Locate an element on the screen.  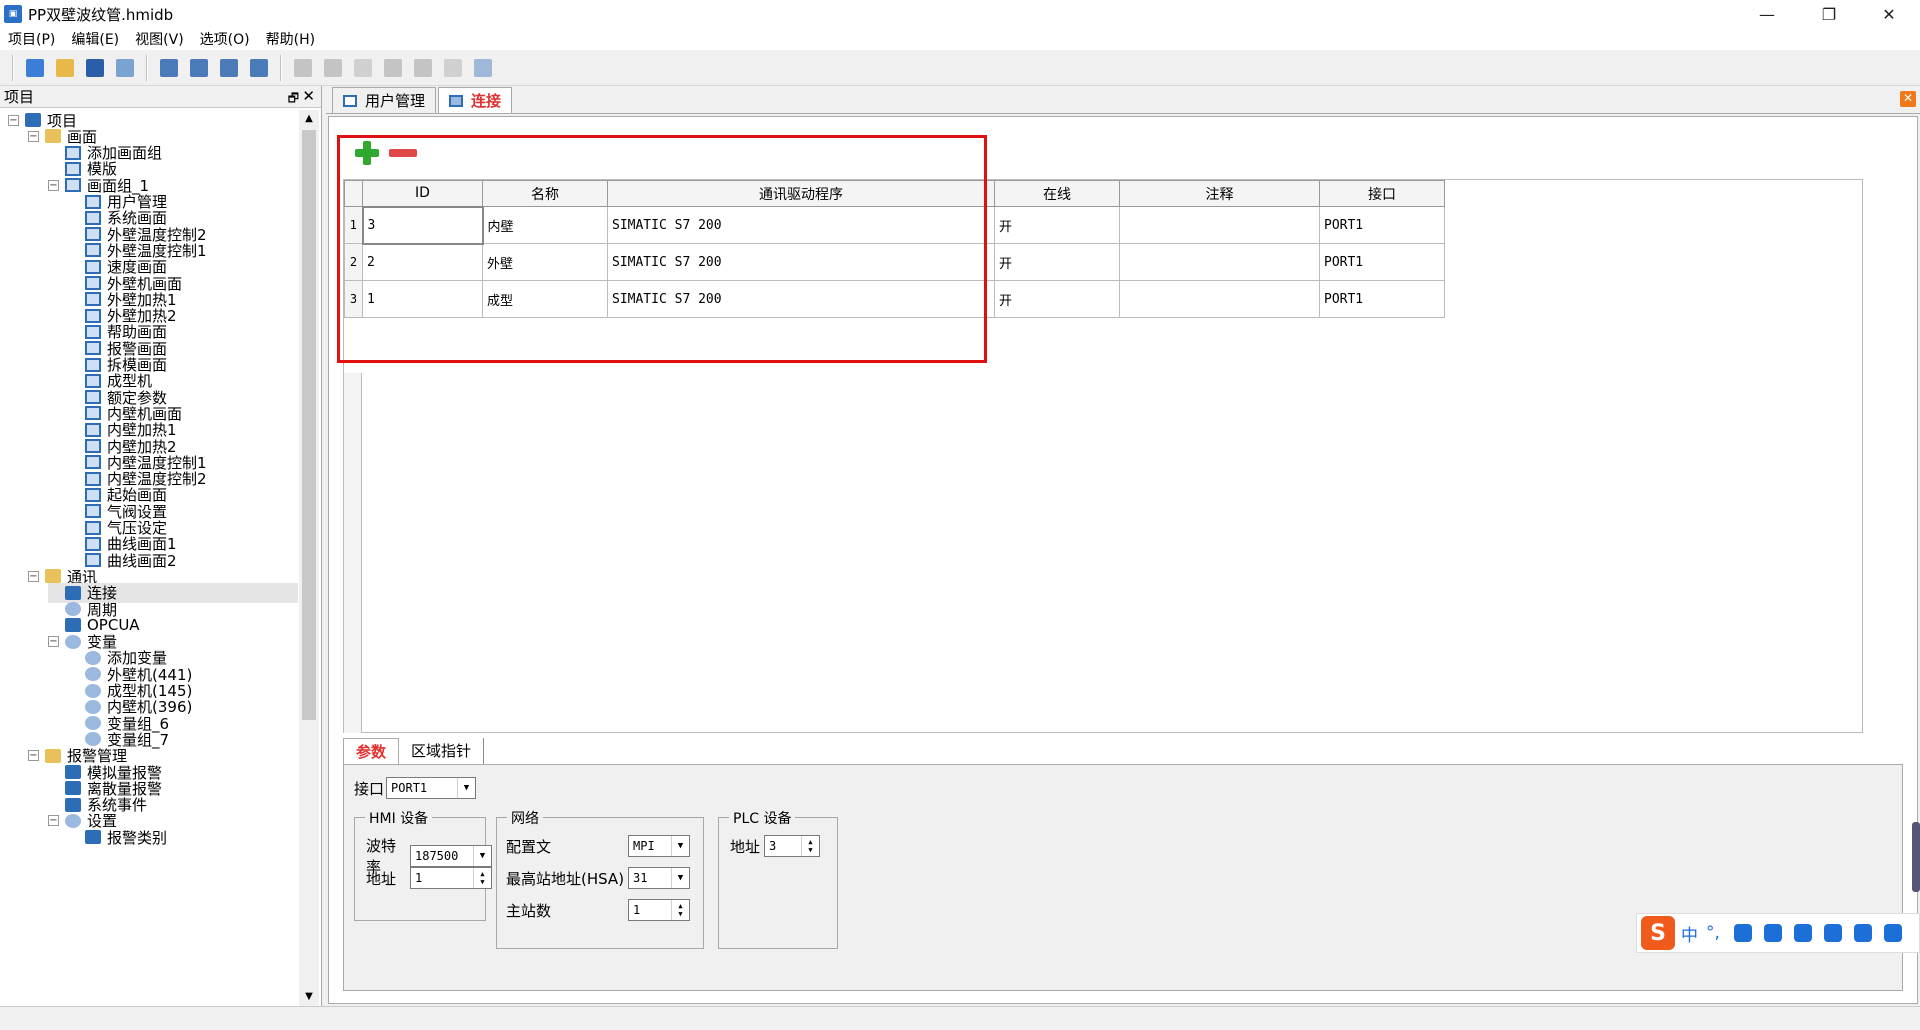
shirt-icon is located at coordinates (1862, 933).